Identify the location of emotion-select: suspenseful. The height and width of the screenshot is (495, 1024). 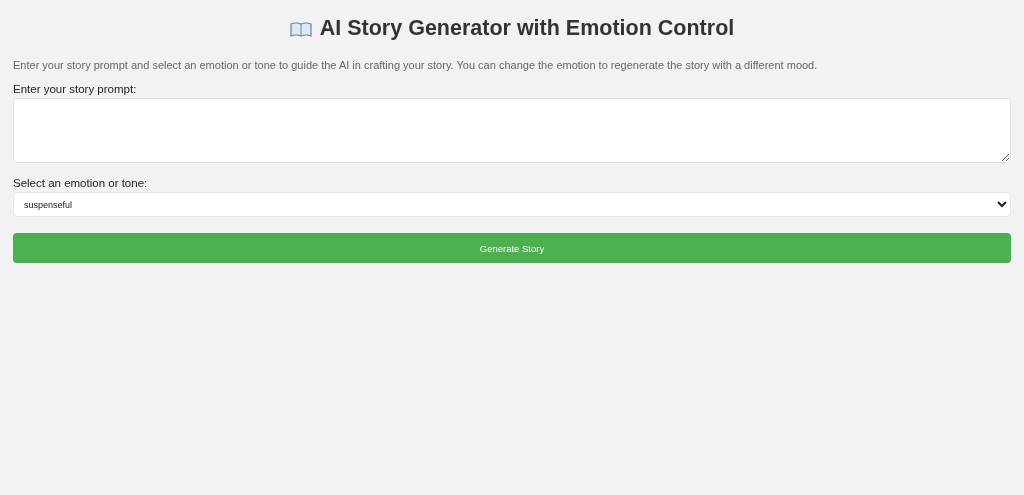
(512, 204).